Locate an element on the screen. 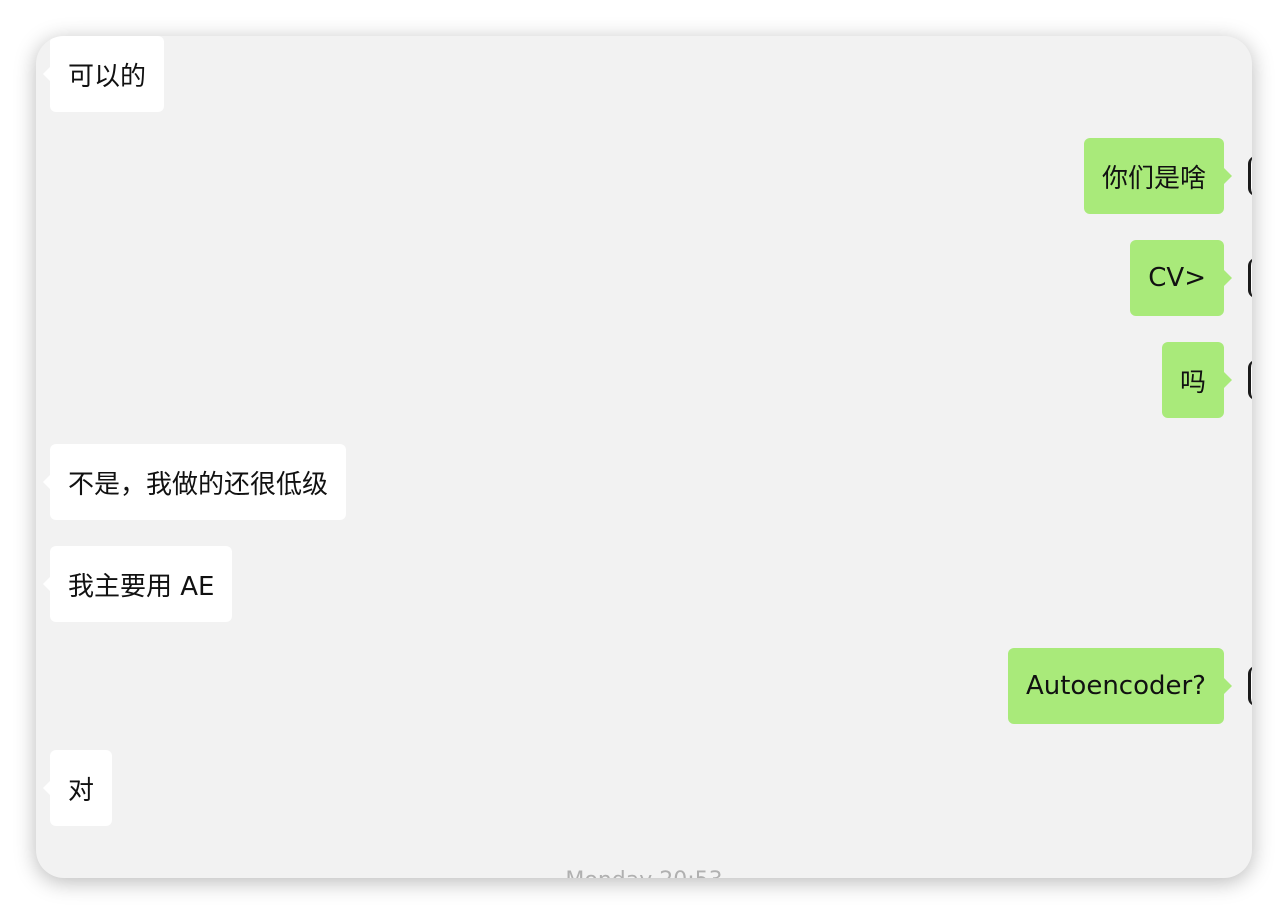 Image resolution: width=1288 pixels, height=914 pixels. message-bubble-incoming: 对 is located at coordinates (77, 788).